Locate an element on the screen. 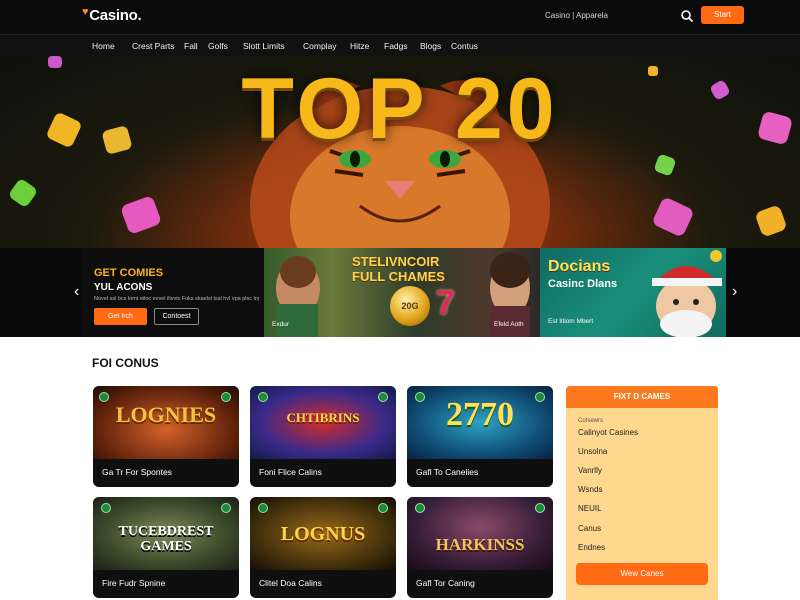  tile-logo: CHTIBRINS is located at coordinates (323, 417).